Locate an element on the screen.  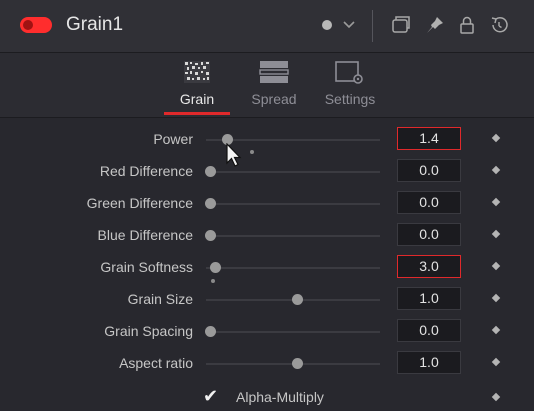
param-row-green-difference: Green Difference 0.0 is located at coordinates (267, 204).